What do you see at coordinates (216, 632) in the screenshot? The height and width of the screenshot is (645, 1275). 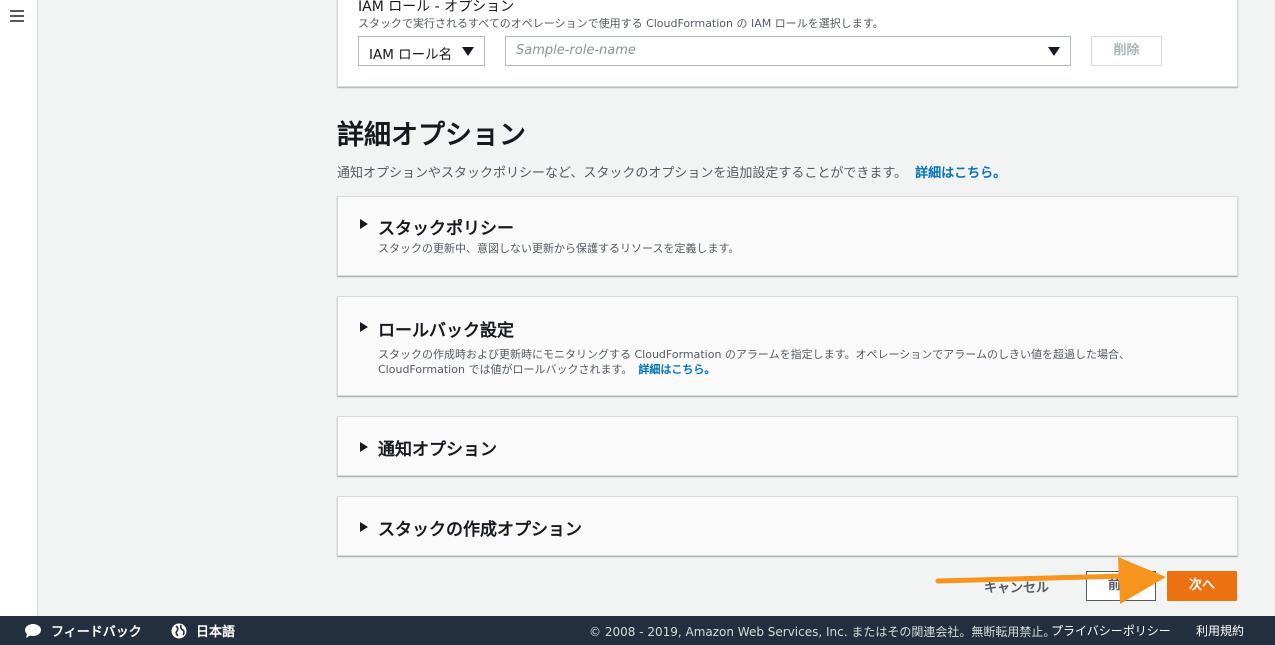 I see `language-label: 日本語` at bounding box center [216, 632].